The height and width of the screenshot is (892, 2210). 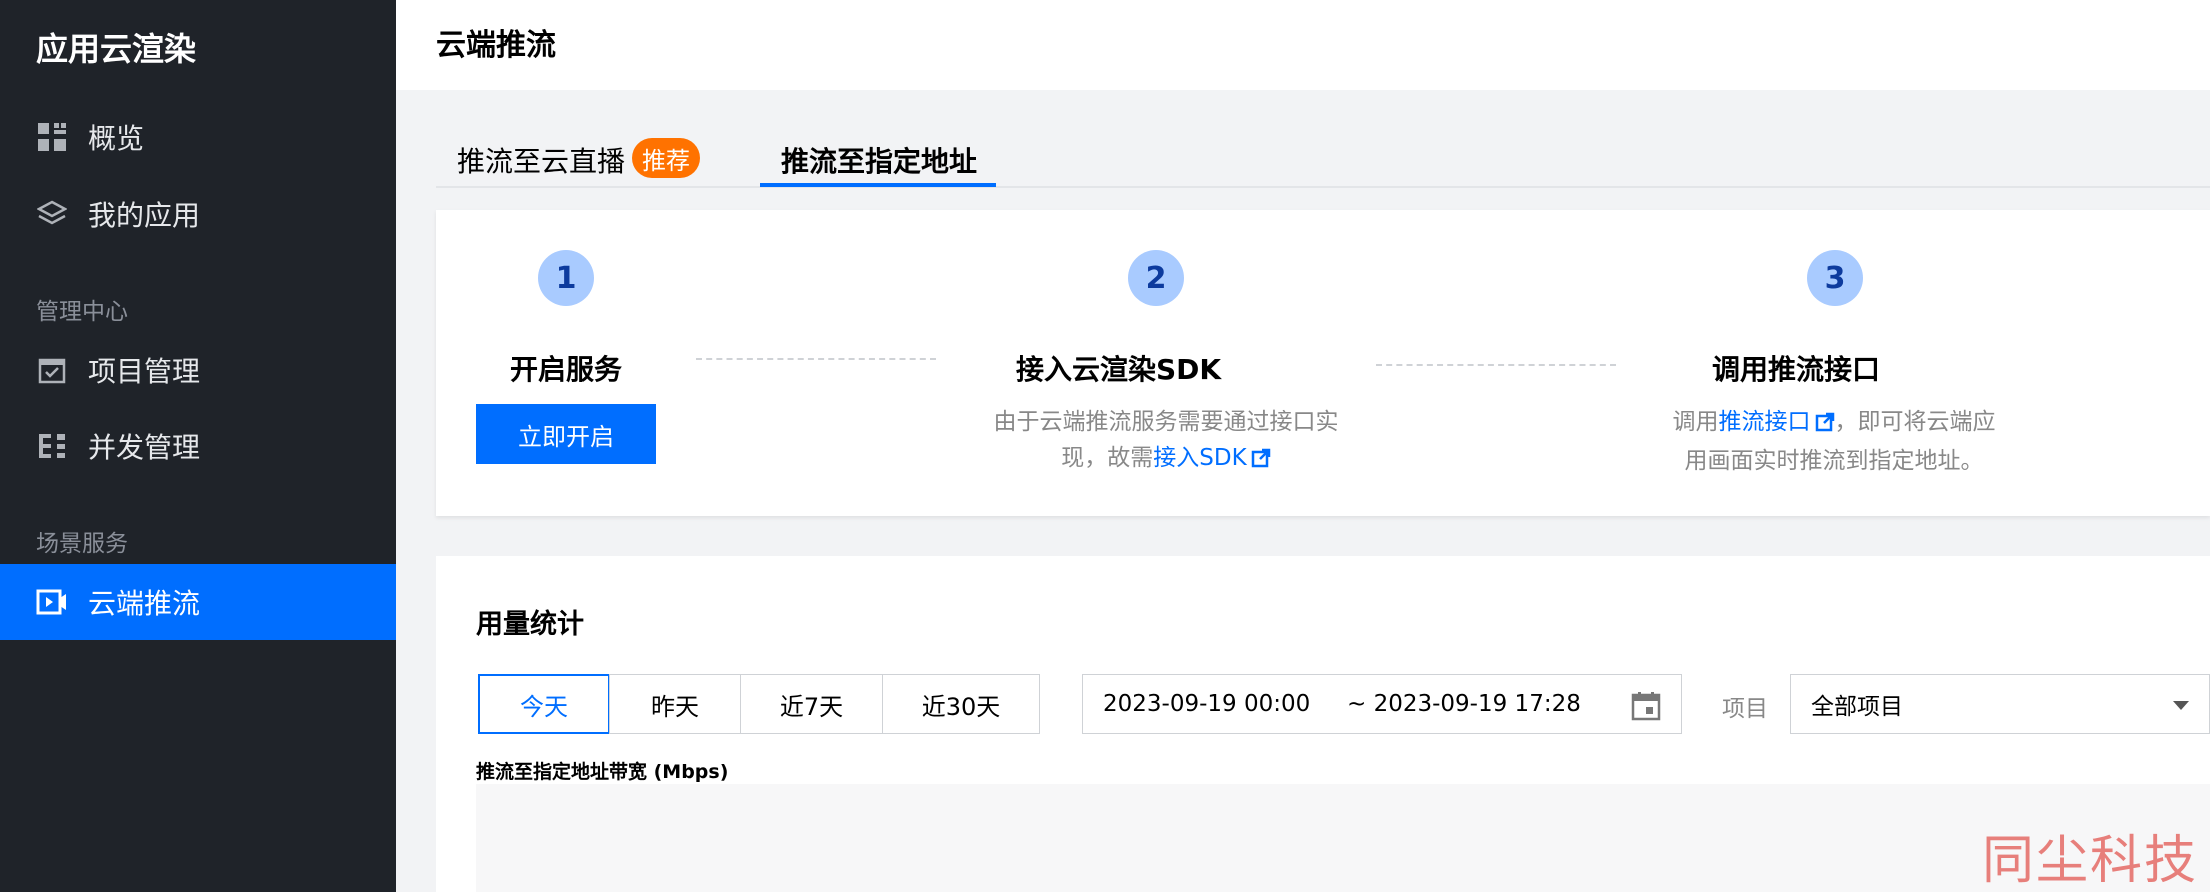 What do you see at coordinates (82, 312) in the screenshot?
I see `sidebar-group-heading: 管理中心` at bounding box center [82, 312].